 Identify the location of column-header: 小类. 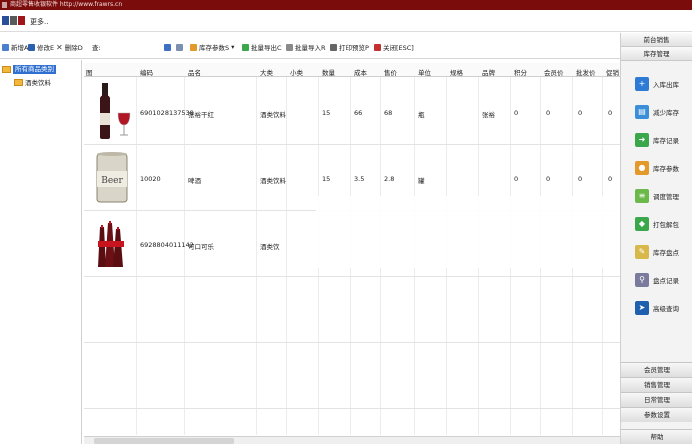
(296, 72).